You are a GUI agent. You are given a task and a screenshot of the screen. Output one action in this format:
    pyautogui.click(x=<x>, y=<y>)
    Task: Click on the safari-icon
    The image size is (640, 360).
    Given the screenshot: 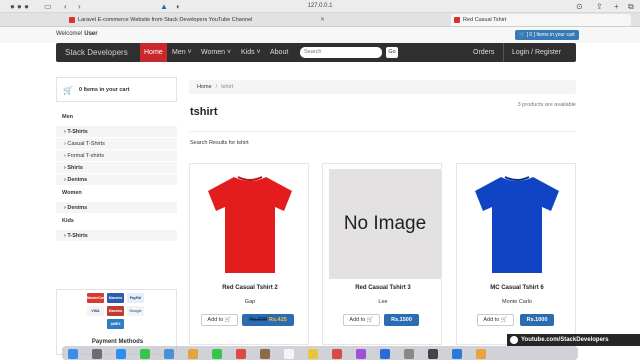 What is the action you would take?
    pyautogui.click(x=121, y=354)
    